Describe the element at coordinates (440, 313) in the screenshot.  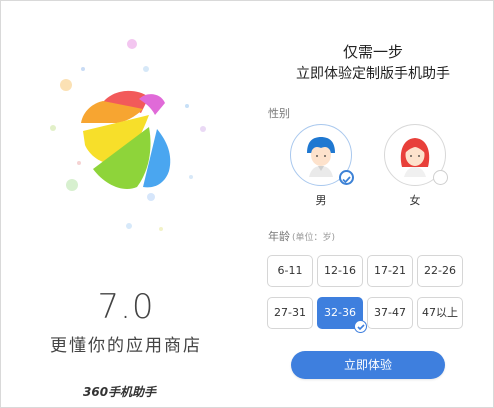
I see `age-option-47-plus: 47以上` at that location.